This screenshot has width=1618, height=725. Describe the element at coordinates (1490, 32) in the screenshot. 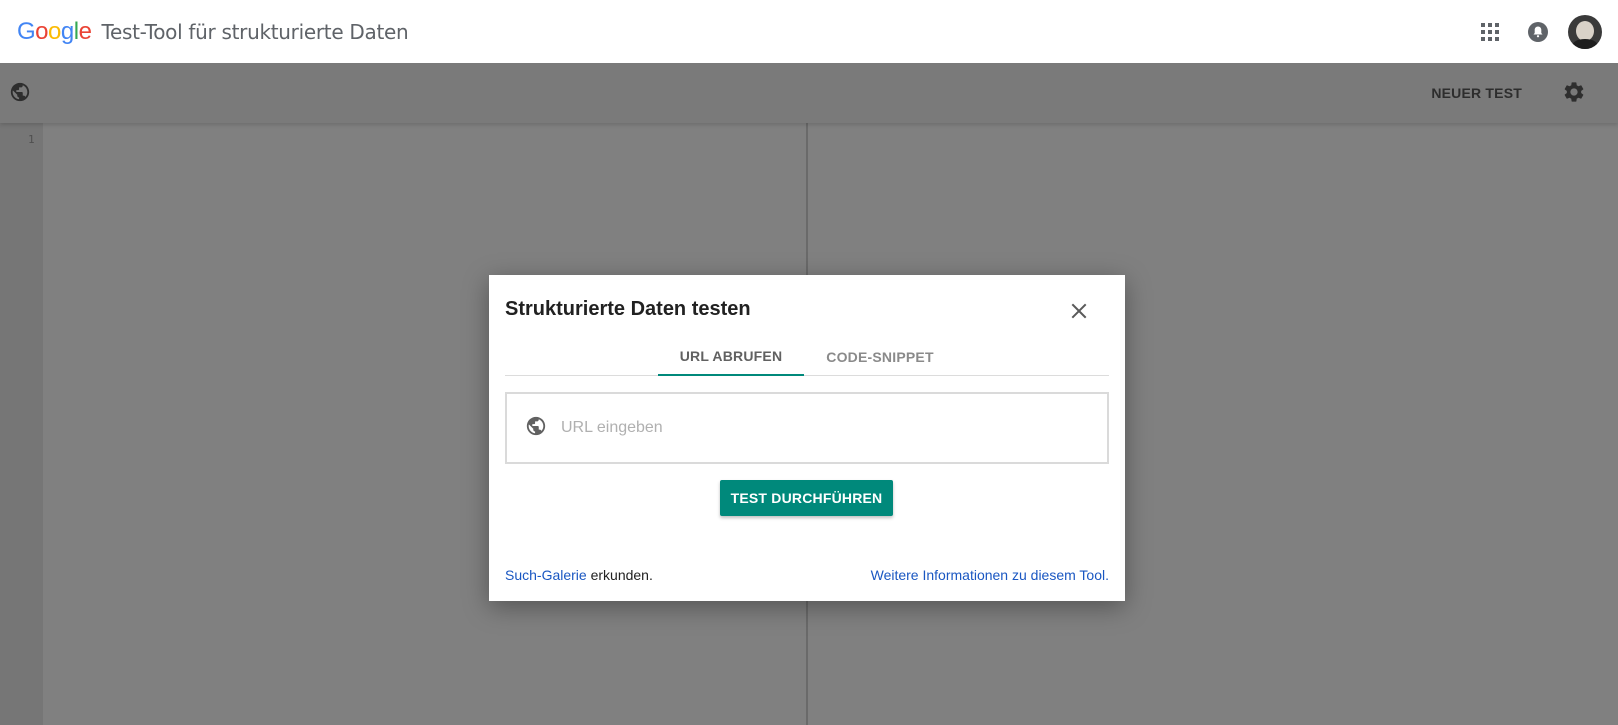

I see `apps-icon` at that location.